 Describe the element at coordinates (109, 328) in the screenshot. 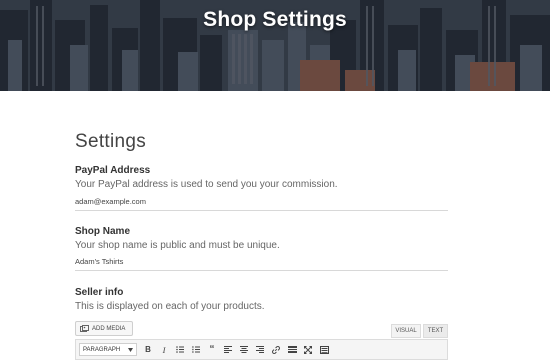

I see `add-media-label: ADD MEDIA` at that location.